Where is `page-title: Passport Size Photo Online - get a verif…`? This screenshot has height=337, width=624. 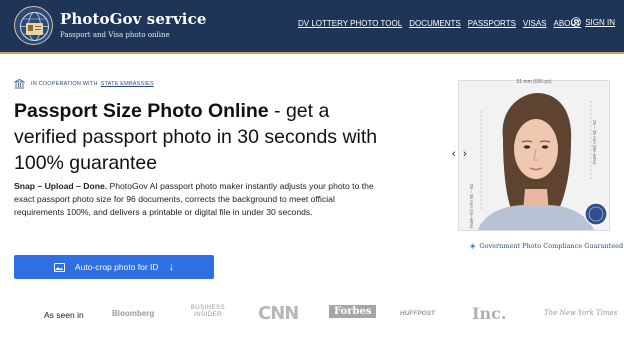
page-title: Passport Size Photo Online - get a verif… is located at coordinates (204, 137).